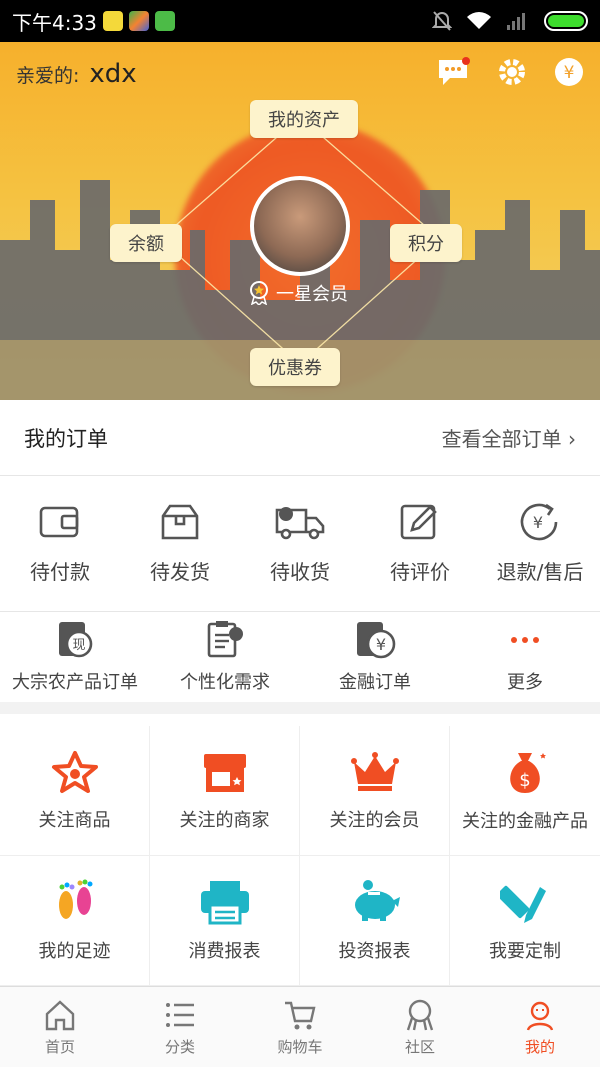 This screenshot has height=1067, width=600. I want to click on order-type-label: 金融订单, so click(375, 682).